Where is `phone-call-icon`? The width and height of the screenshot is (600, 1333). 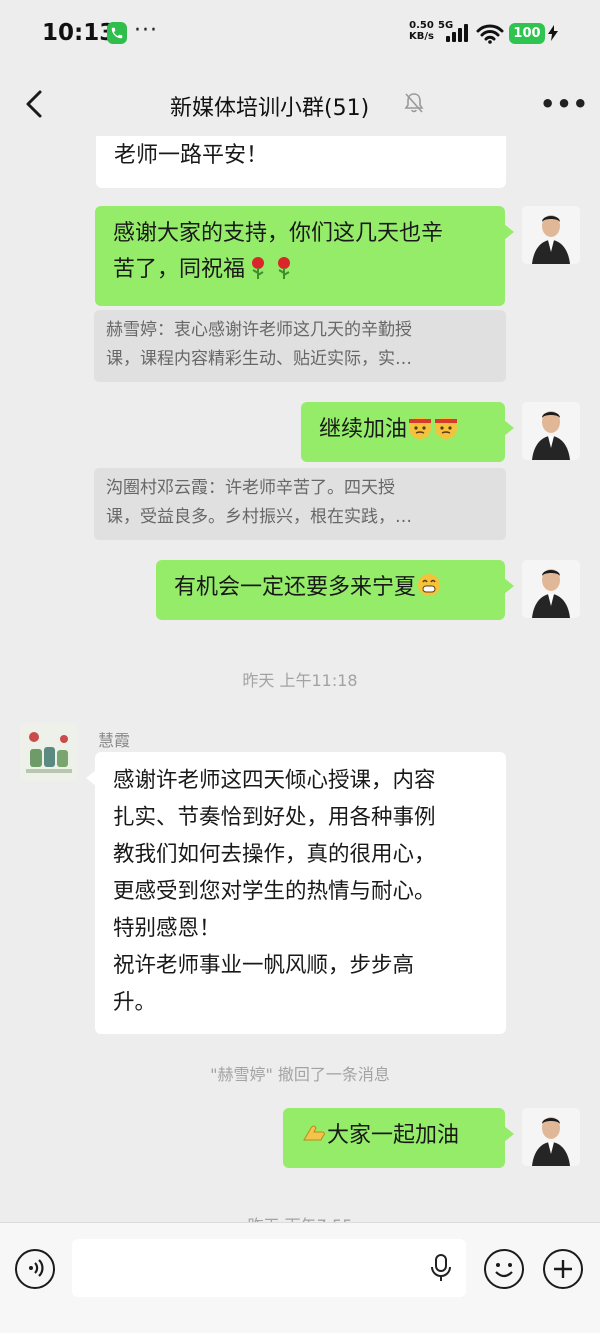
phone-call-icon is located at coordinates (117, 33).